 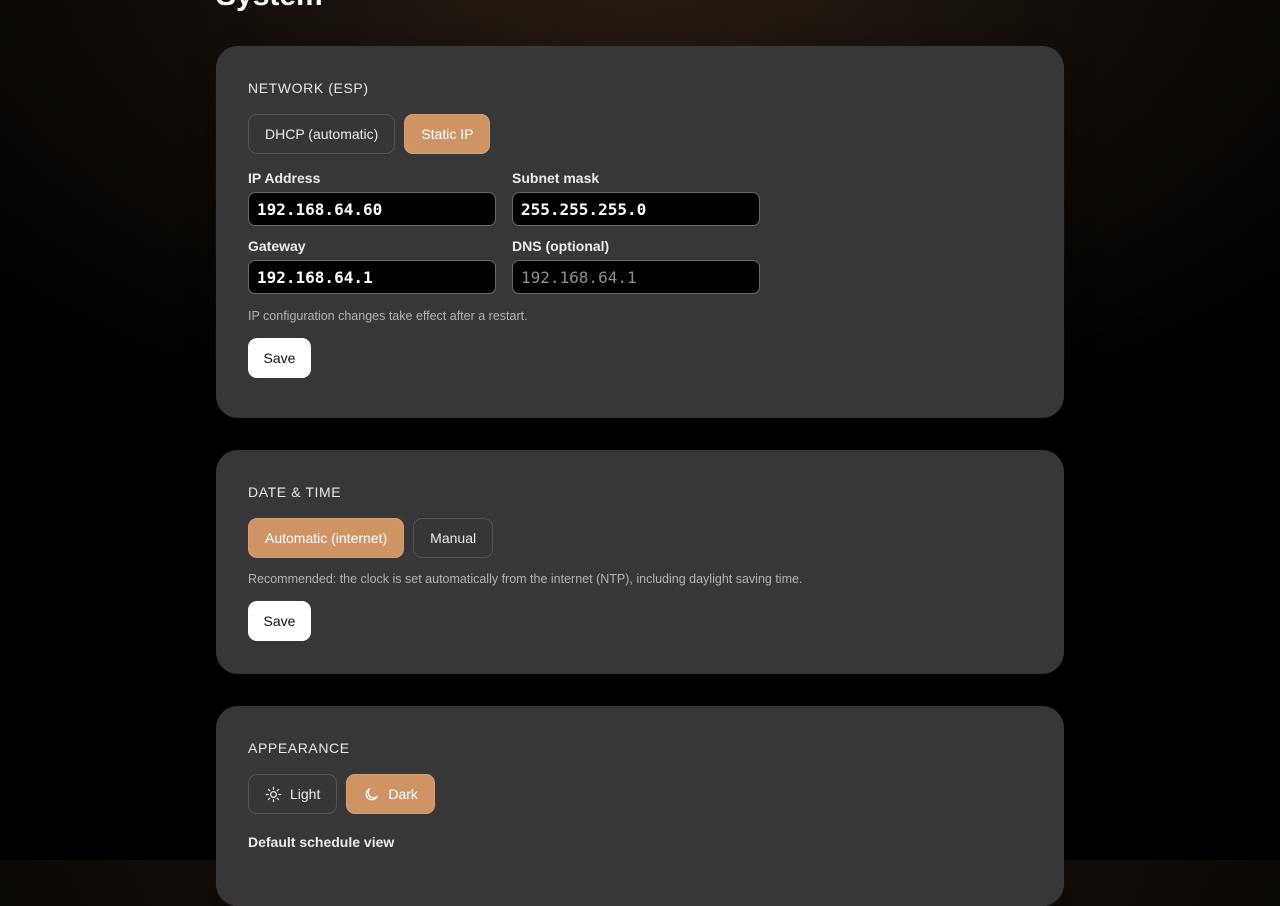 I want to click on automatic-time-option-button: Automatic (internet), so click(x=326, y=538).